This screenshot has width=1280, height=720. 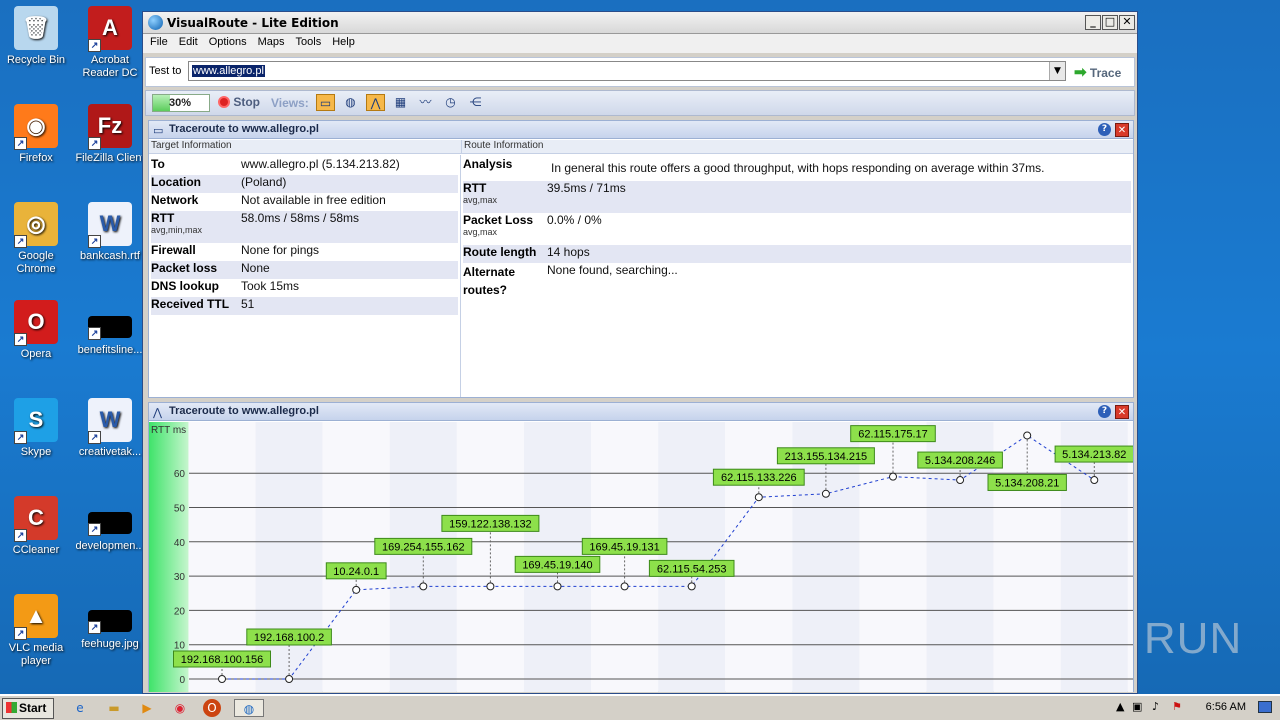 What do you see at coordinates (110, 232) in the screenshot?
I see `desktop-shortcut: W ↗ bankcash.rtf` at bounding box center [110, 232].